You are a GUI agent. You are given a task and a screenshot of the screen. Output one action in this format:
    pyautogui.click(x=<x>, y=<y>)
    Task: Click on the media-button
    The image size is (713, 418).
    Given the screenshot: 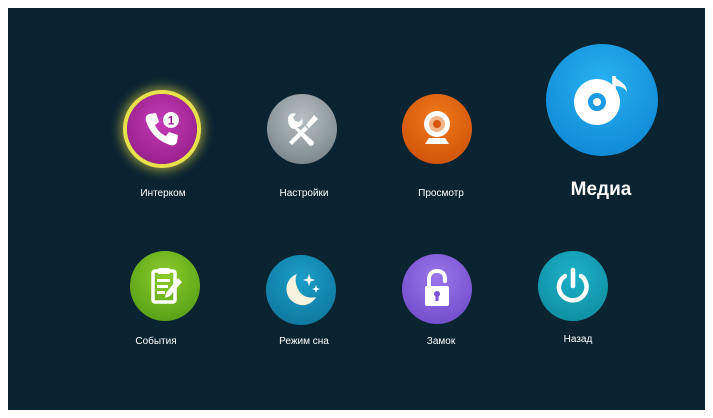 What is the action you would take?
    pyautogui.click(x=602, y=100)
    